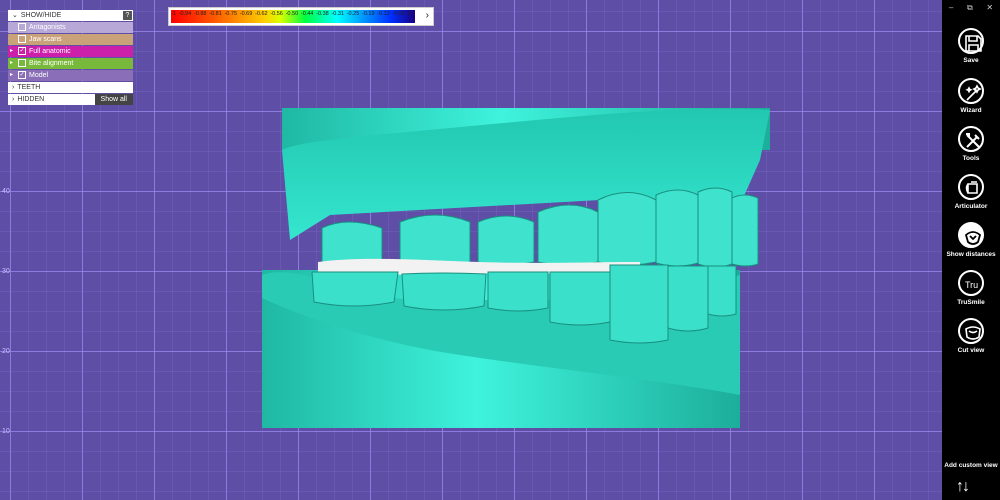  What do you see at coordinates (971, 139) in the screenshot?
I see `tools-icon` at bounding box center [971, 139].